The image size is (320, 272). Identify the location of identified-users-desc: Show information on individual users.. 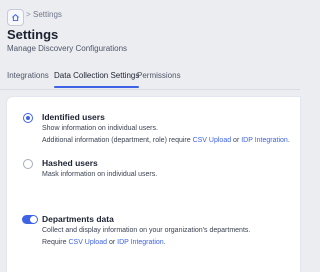
(100, 128).